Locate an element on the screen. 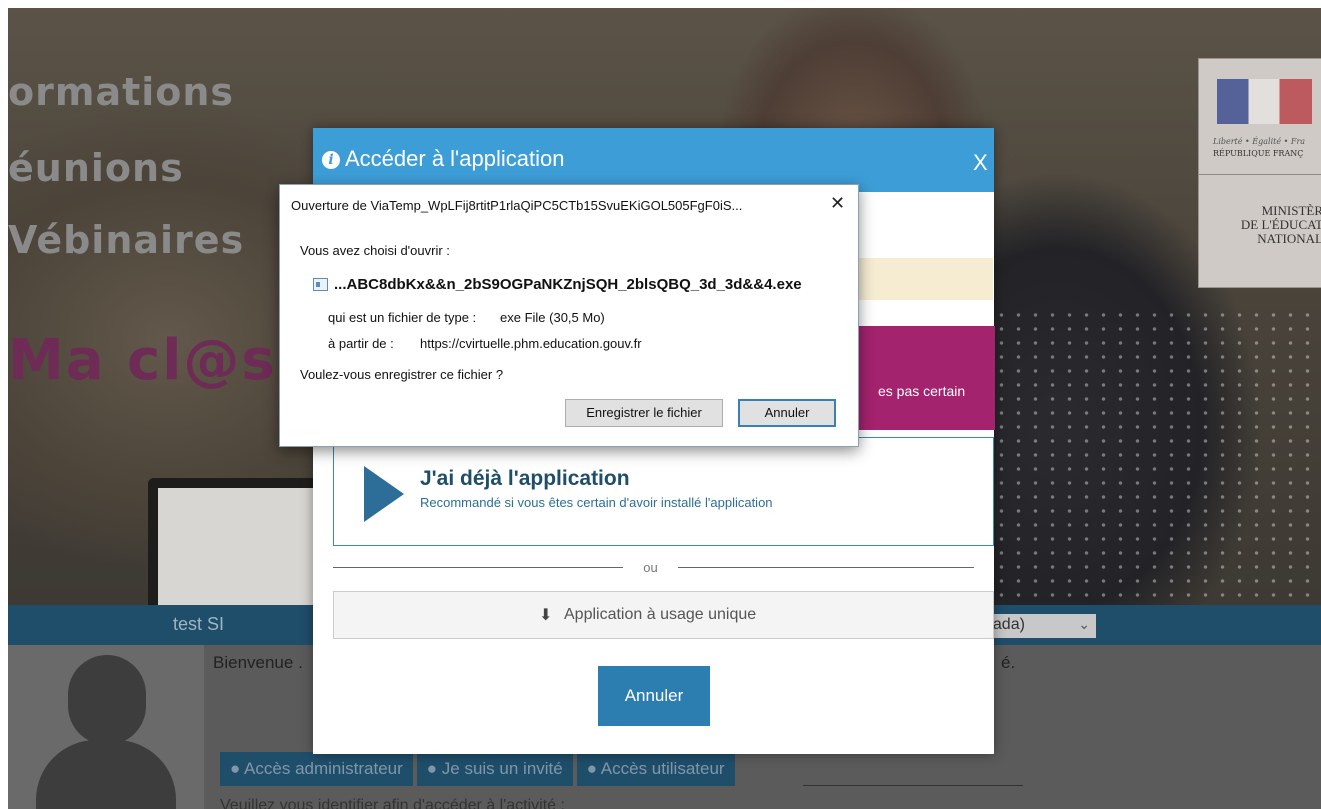 The width and height of the screenshot is (1321, 809). single-use-app-label: Application à usage unique is located at coordinates (660, 614).